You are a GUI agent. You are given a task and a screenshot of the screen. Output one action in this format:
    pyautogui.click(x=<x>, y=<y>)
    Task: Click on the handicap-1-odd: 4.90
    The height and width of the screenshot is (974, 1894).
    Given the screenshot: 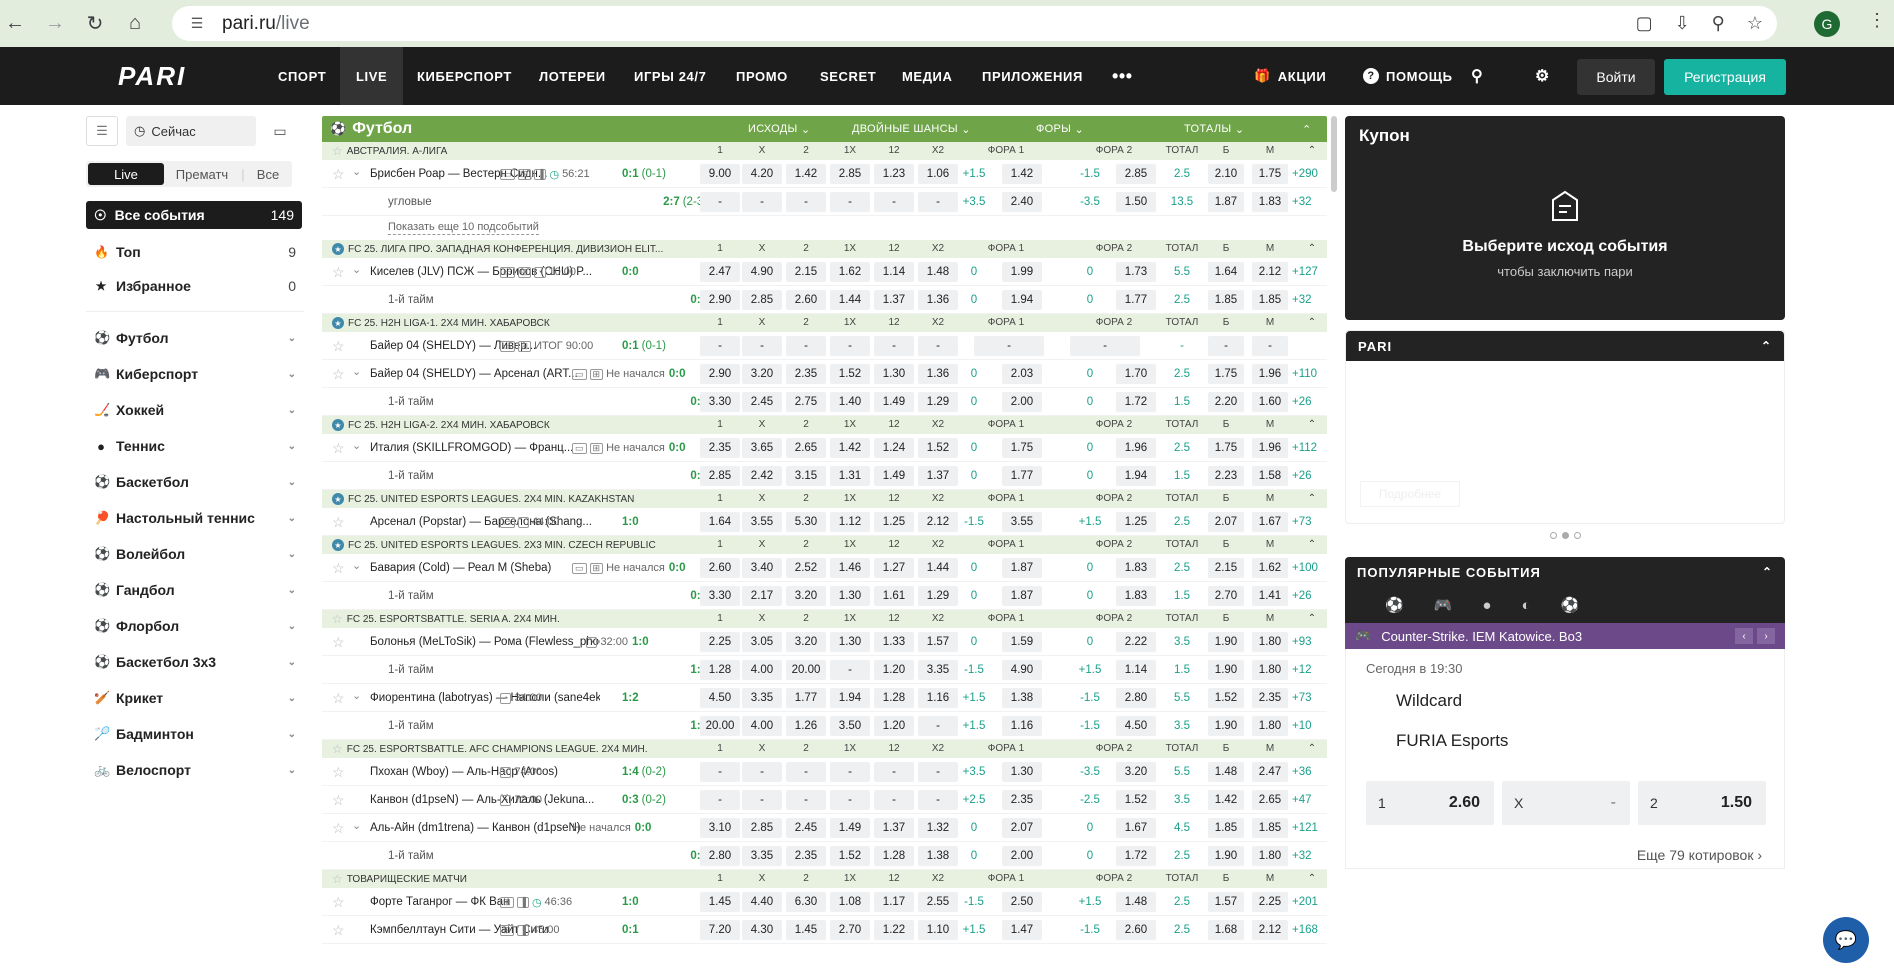 What is the action you would take?
    pyautogui.click(x=1022, y=670)
    